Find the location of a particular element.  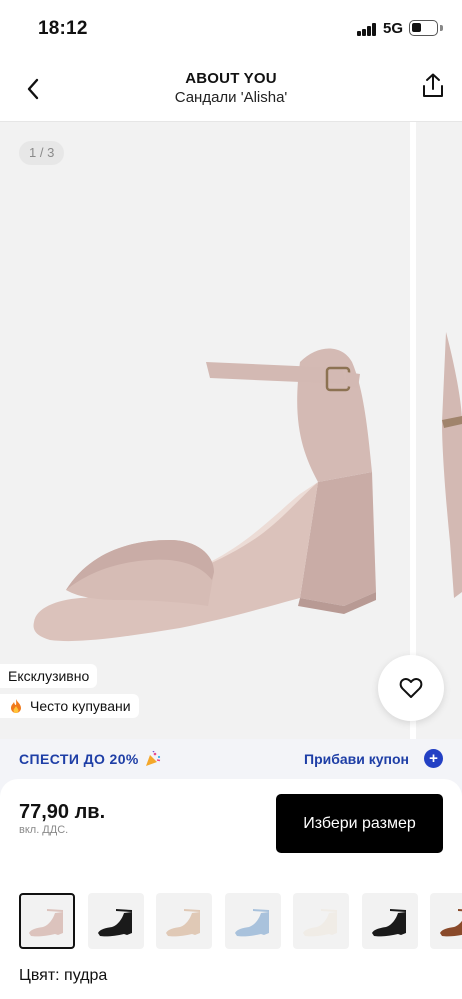

image-counter: 1 / 3 is located at coordinates (42, 153).